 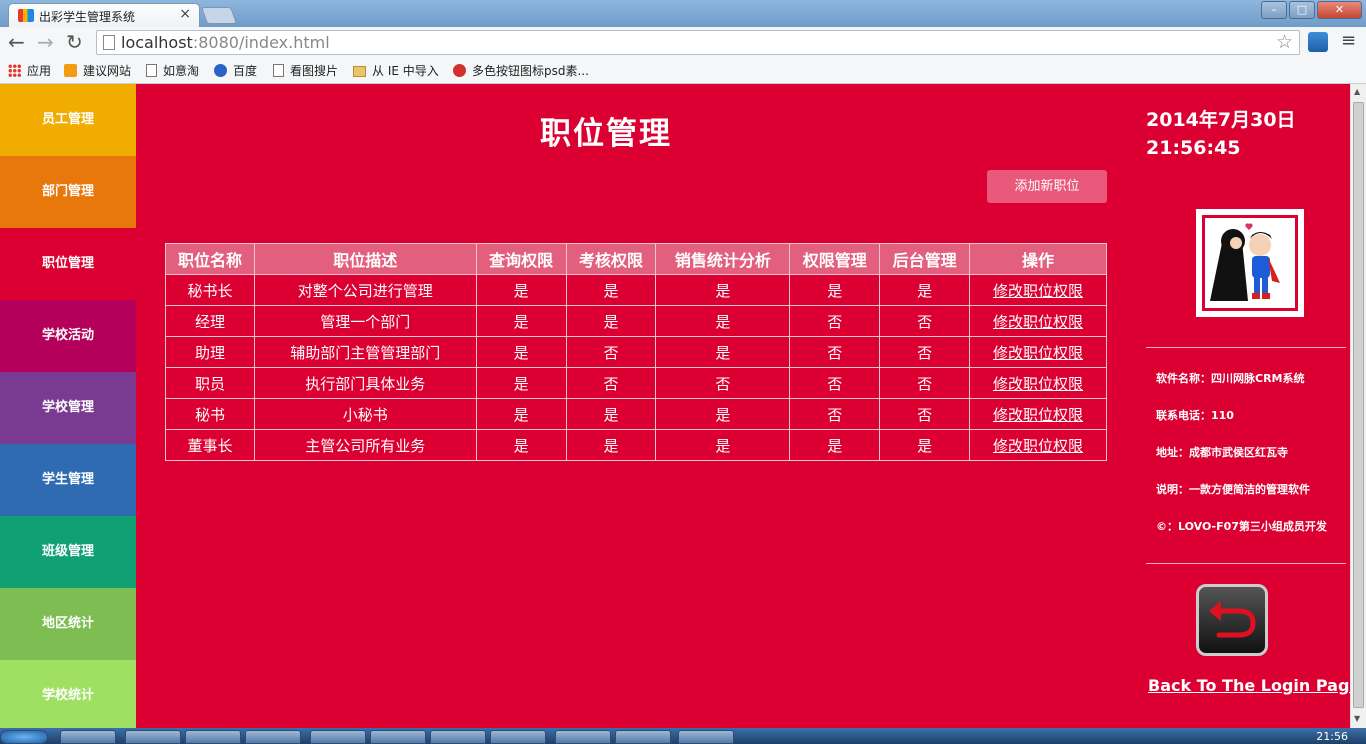 What do you see at coordinates (157, 42) in the screenshot?
I see `url-host: localhost` at bounding box center [157, 42].